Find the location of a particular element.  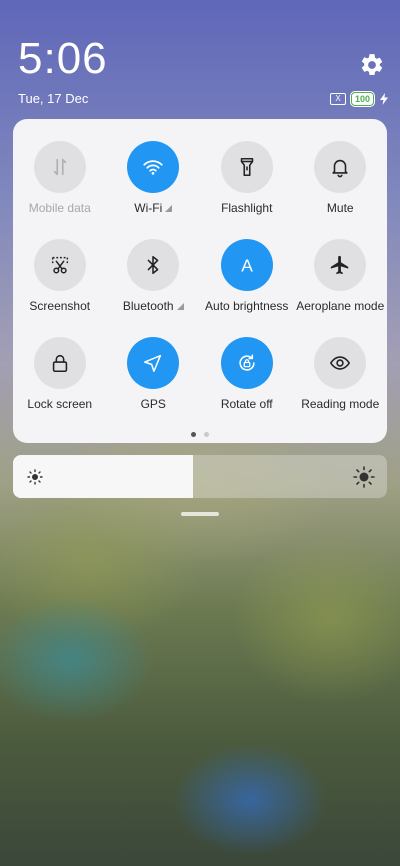

tile-label: Wi-Fi is located at coordinates (153, 208).